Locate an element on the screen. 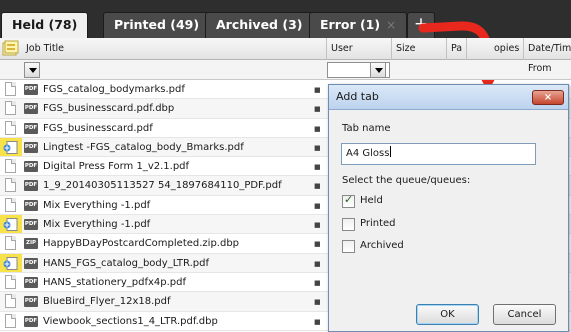 Image resolution: width=571 pixels, height=332 pixels. dialog-title: Add tab is located at coordinates (357, 96).